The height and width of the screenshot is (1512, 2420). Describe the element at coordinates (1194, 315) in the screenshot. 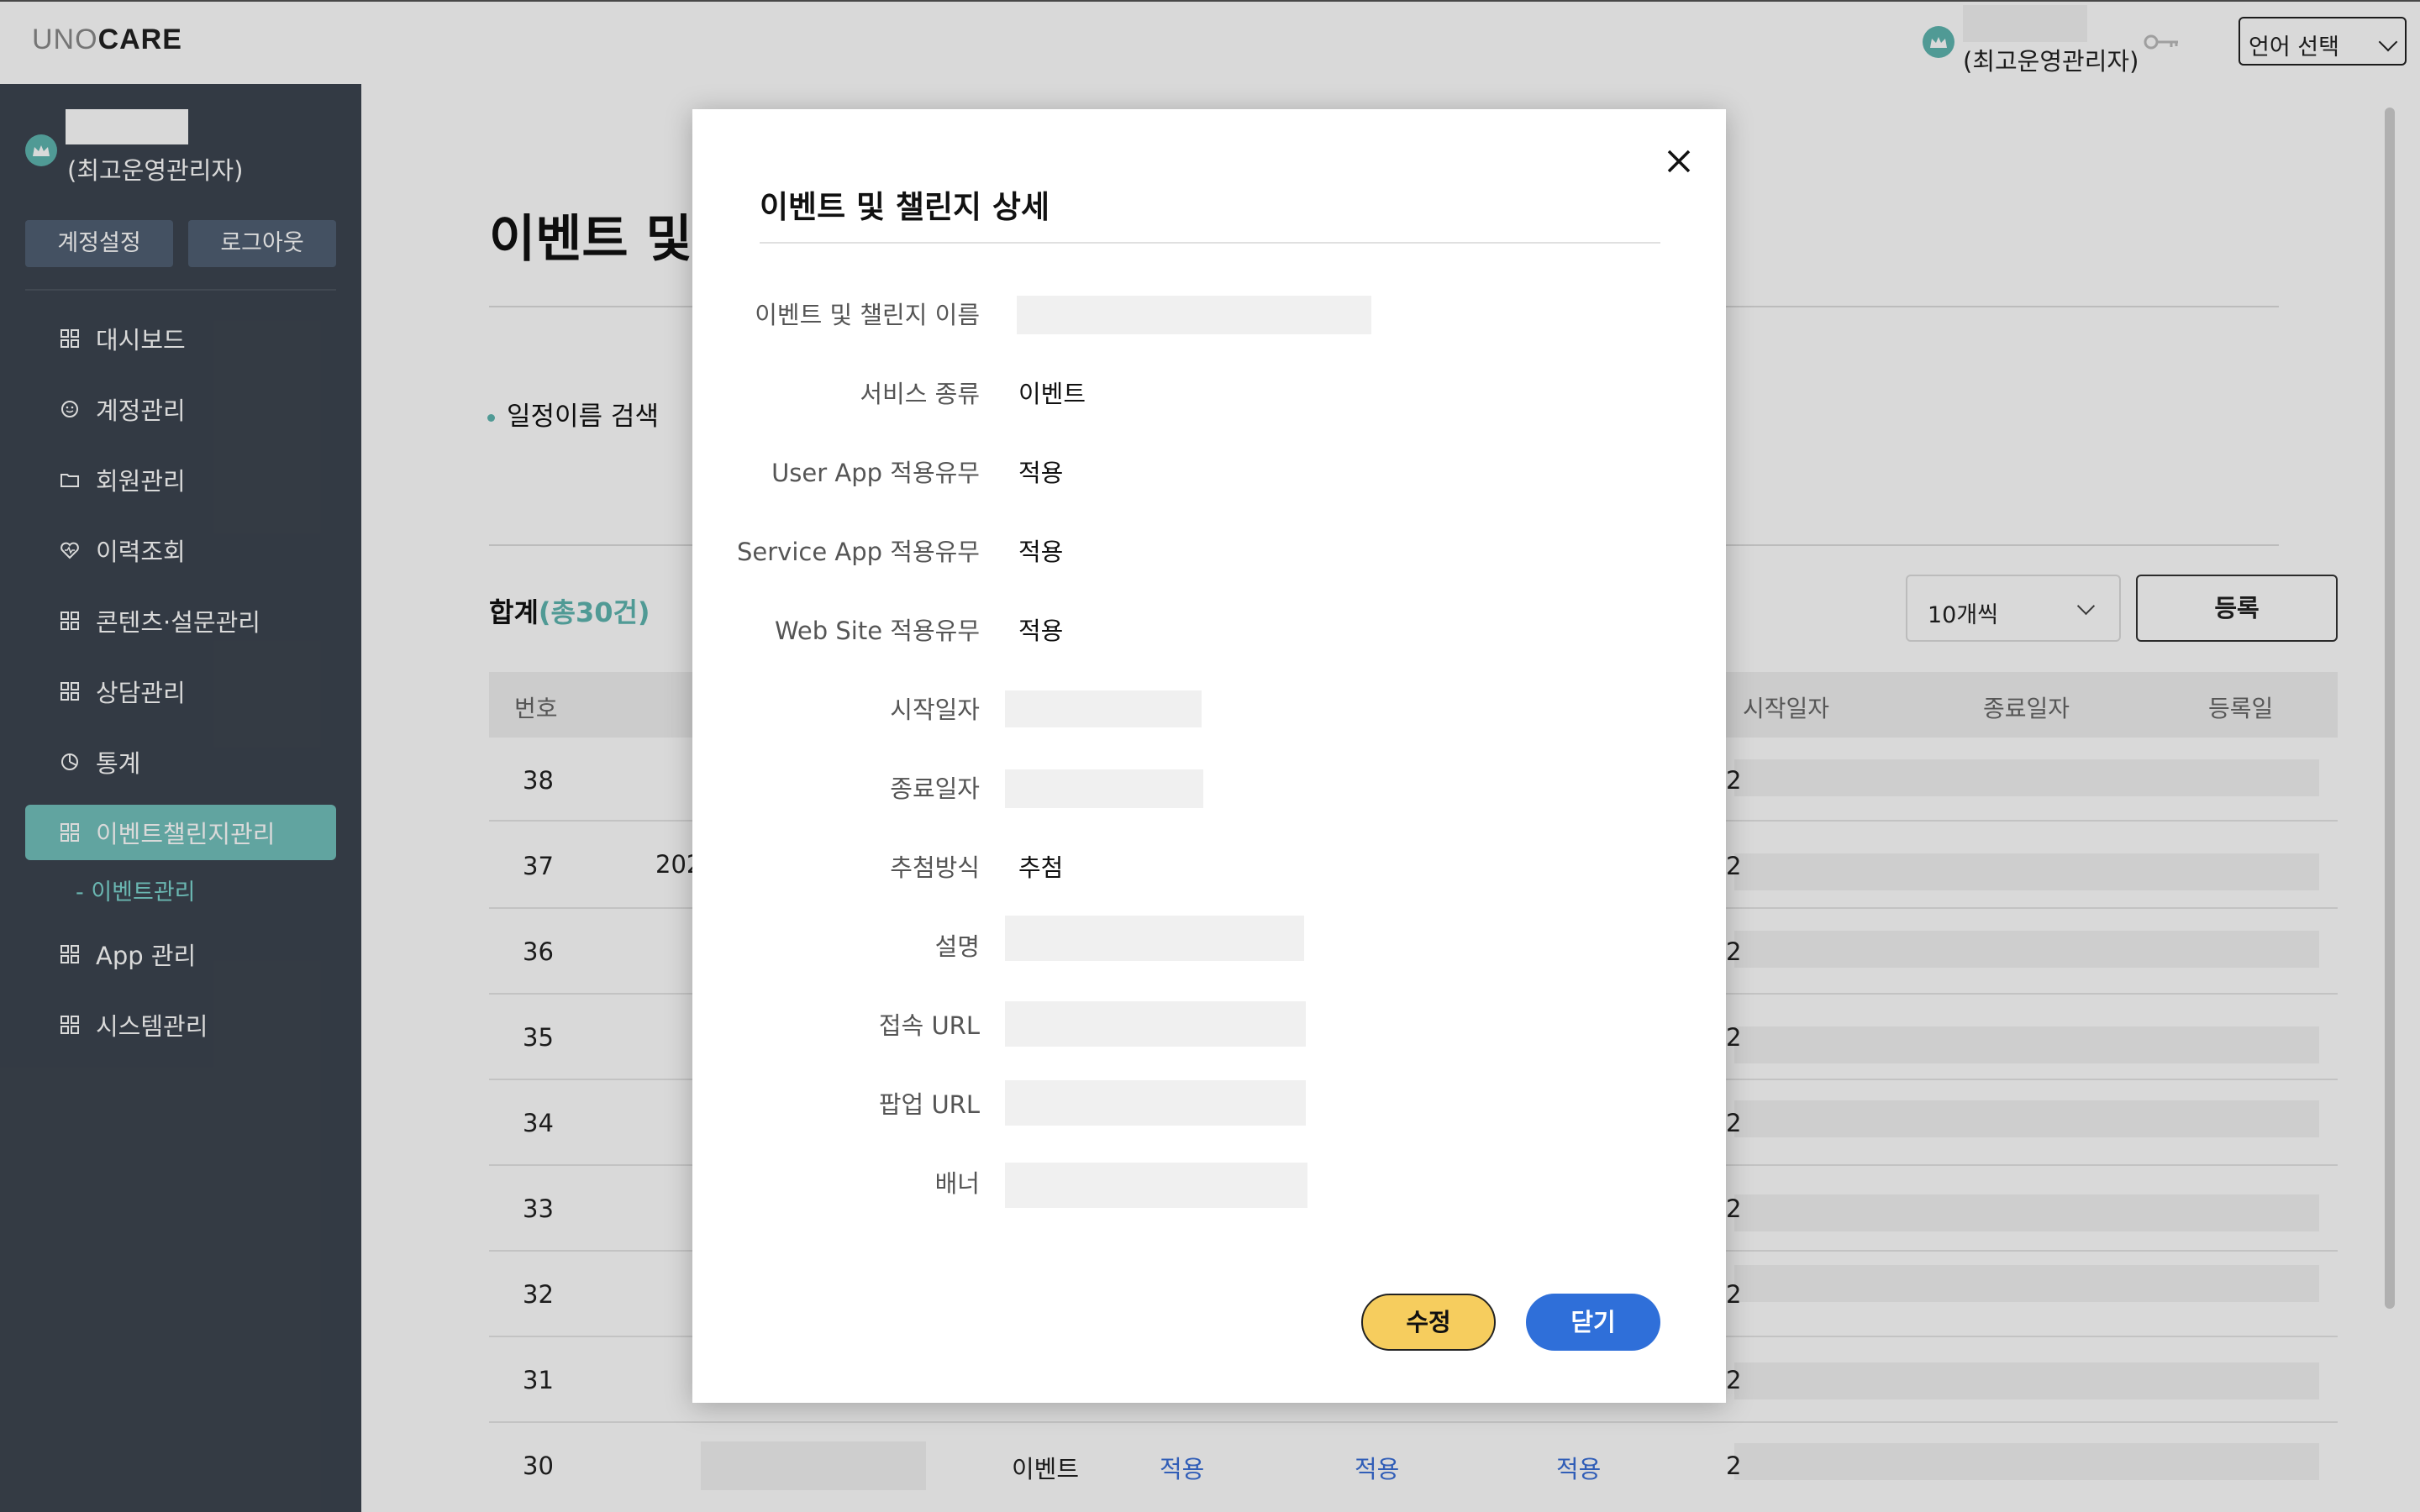

I see `name-field-redacted` at that location.